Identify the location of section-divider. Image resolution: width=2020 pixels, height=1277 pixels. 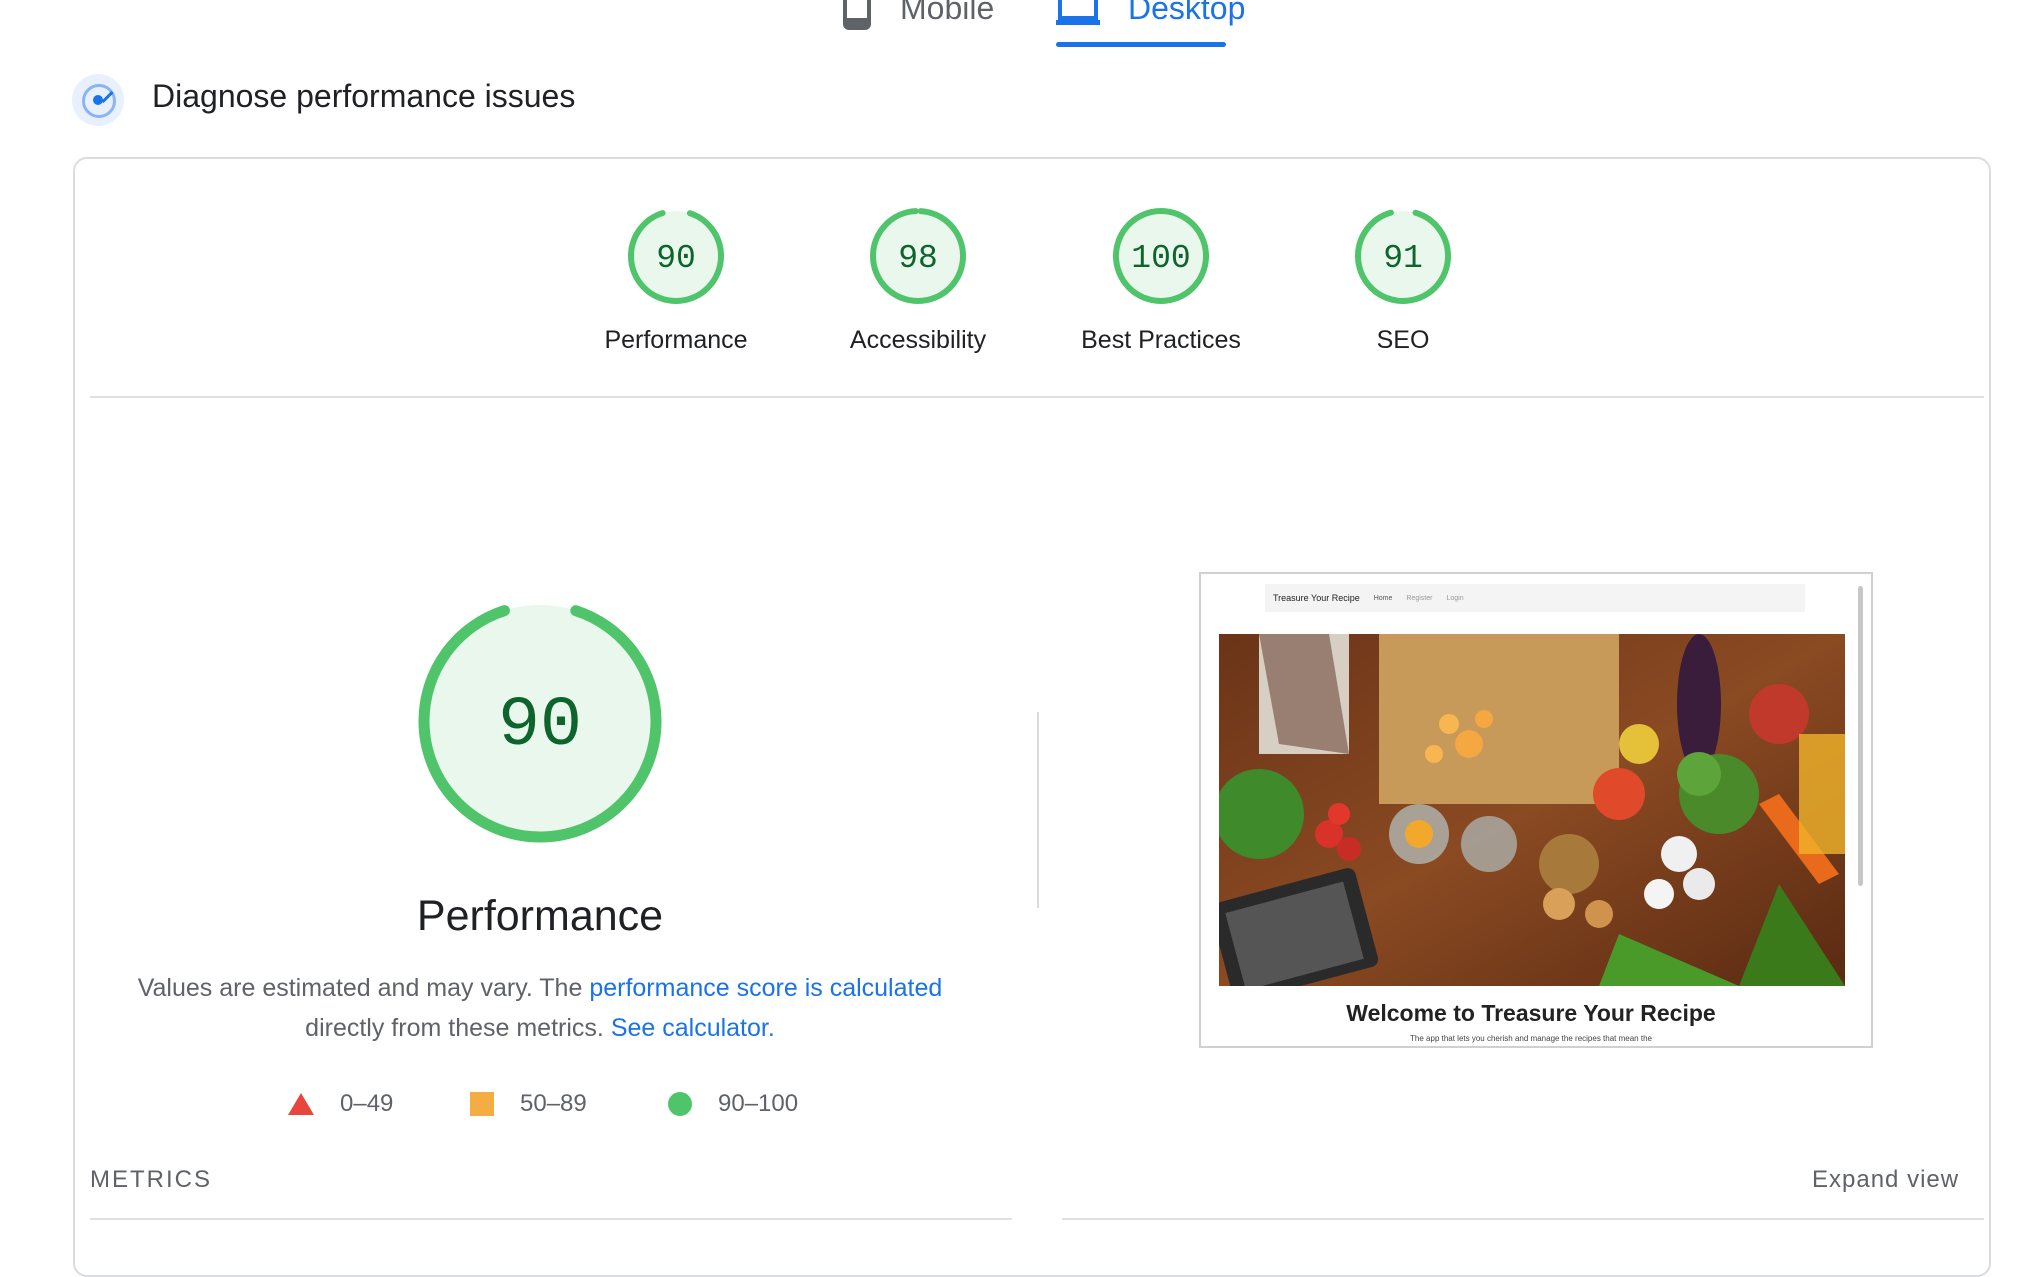
(1037, 397).